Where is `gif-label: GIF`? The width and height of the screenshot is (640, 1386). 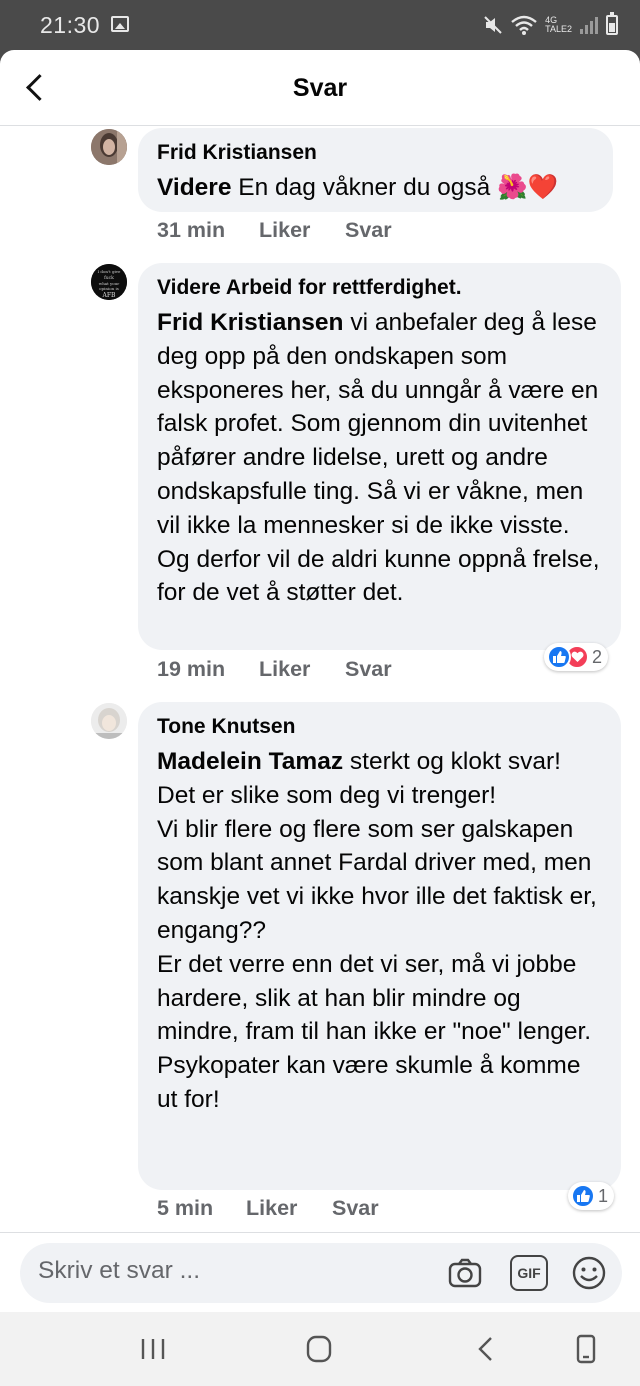 gif-label: GIF is located at coordinates (529, 1273).